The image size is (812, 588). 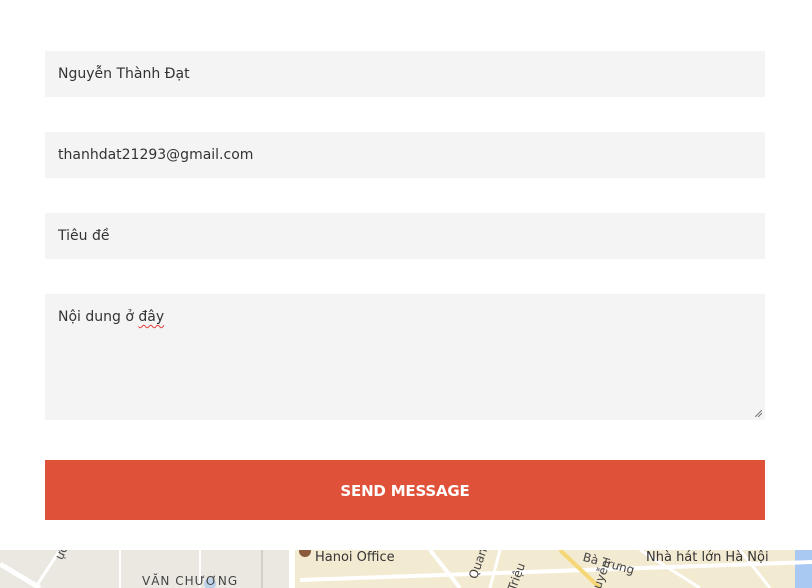 What do you see at coordinates (98, 317) in the screenshot?
I see `message-text: Nội dung ở` at bounding box center [98, 317].